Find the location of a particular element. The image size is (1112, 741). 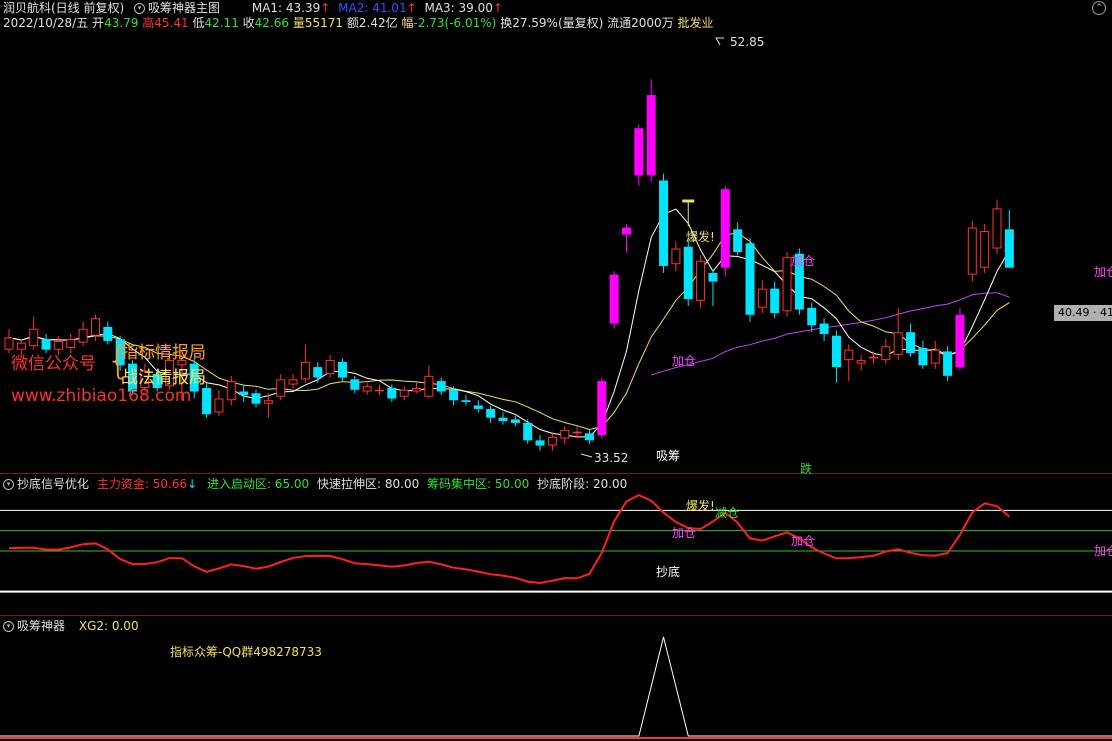

watermark-name-bottom: 战法情报局 is located at coordinates (163, 378).